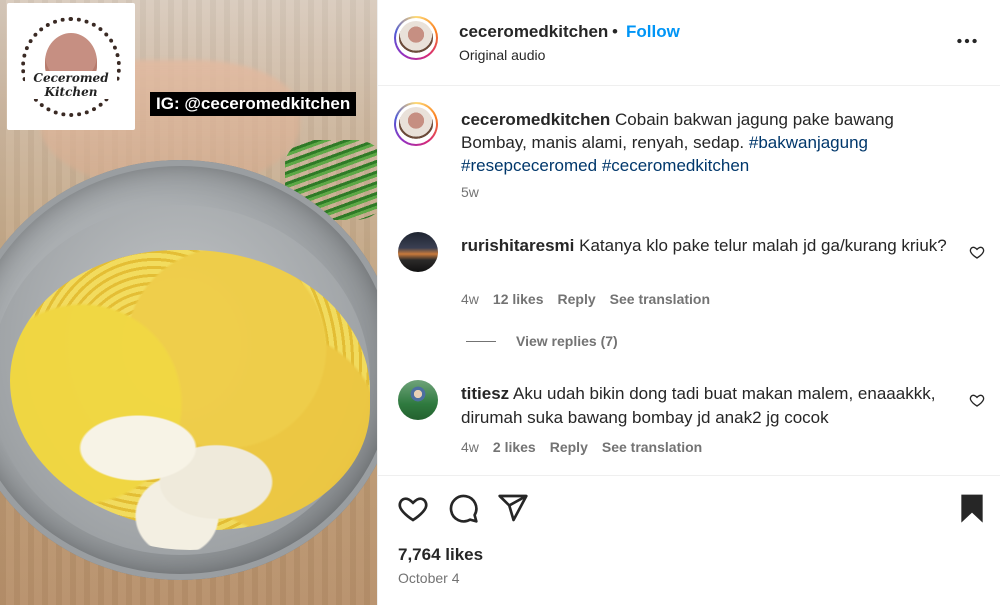  I want to click on commenter-username: titiesz, so click(485, 393).